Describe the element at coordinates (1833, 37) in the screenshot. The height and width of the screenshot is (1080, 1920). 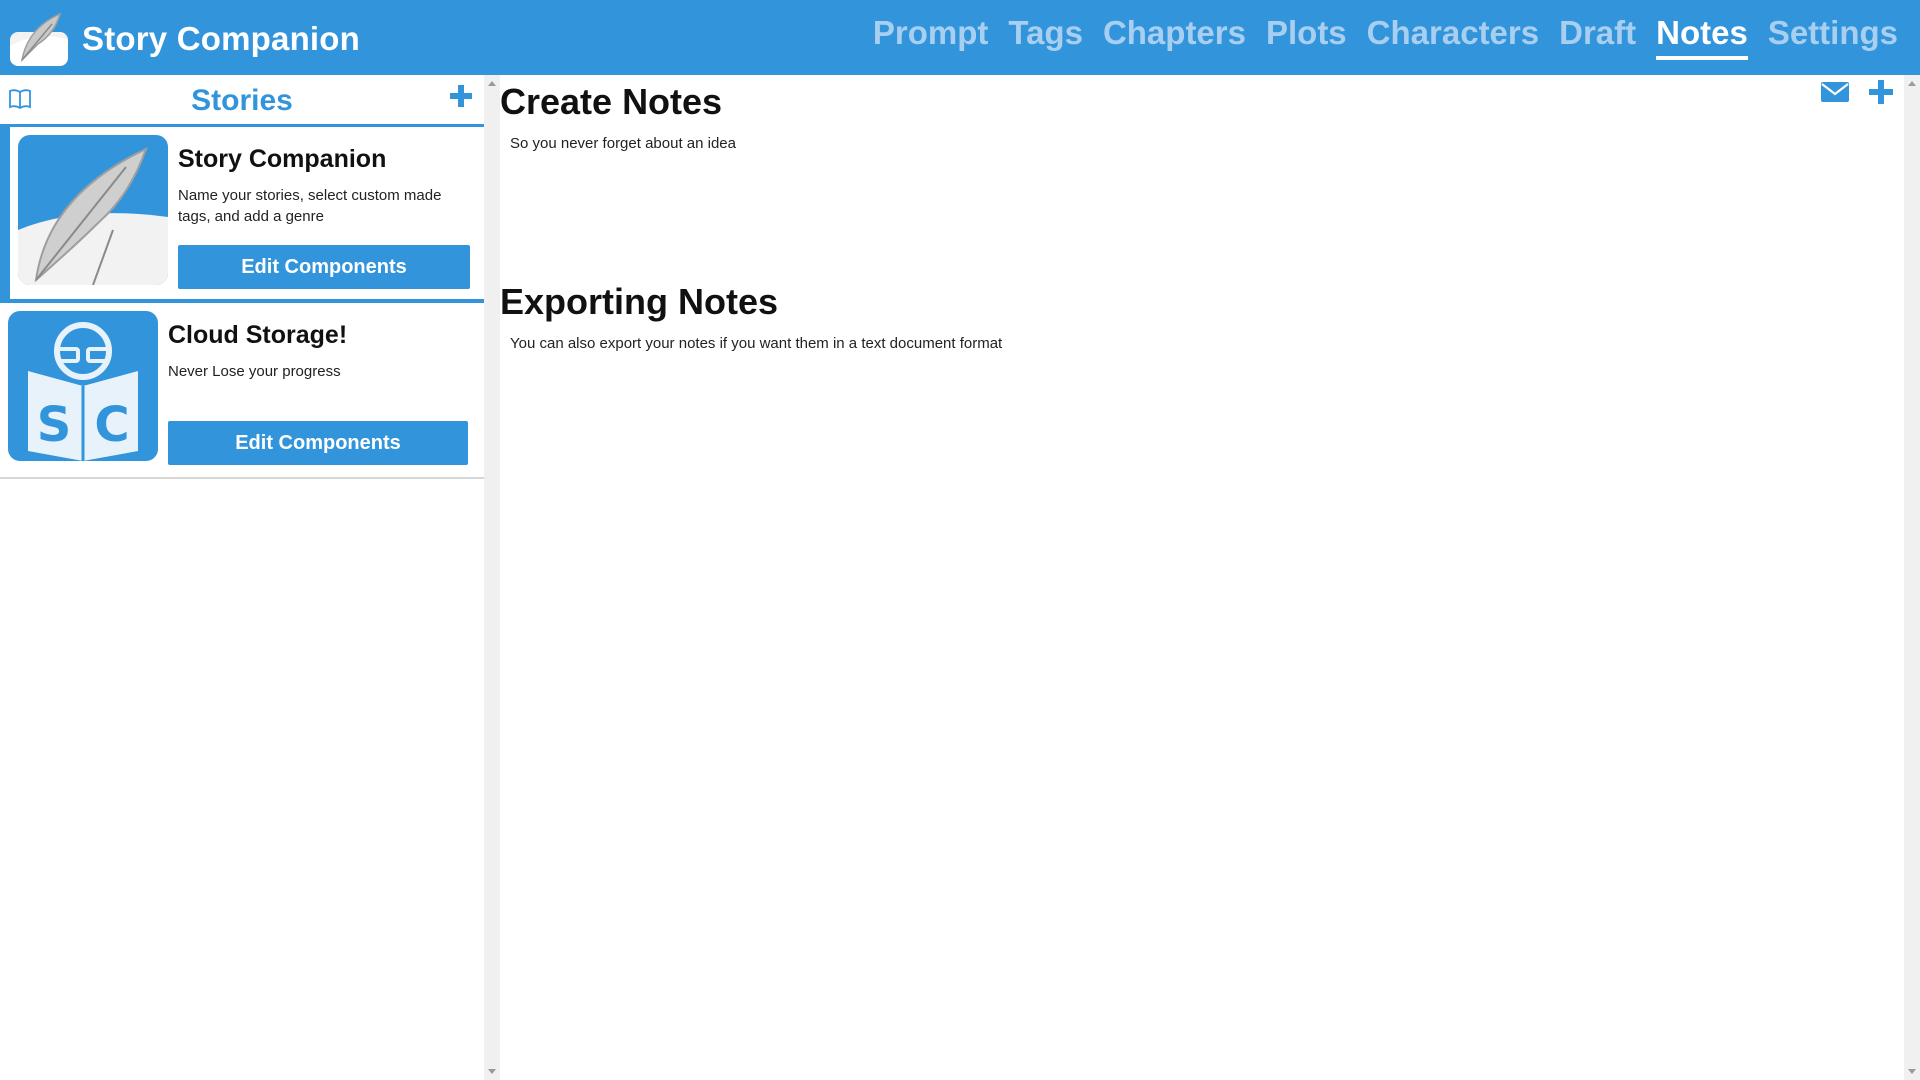
I see `nav-settings: Settings` at that location.